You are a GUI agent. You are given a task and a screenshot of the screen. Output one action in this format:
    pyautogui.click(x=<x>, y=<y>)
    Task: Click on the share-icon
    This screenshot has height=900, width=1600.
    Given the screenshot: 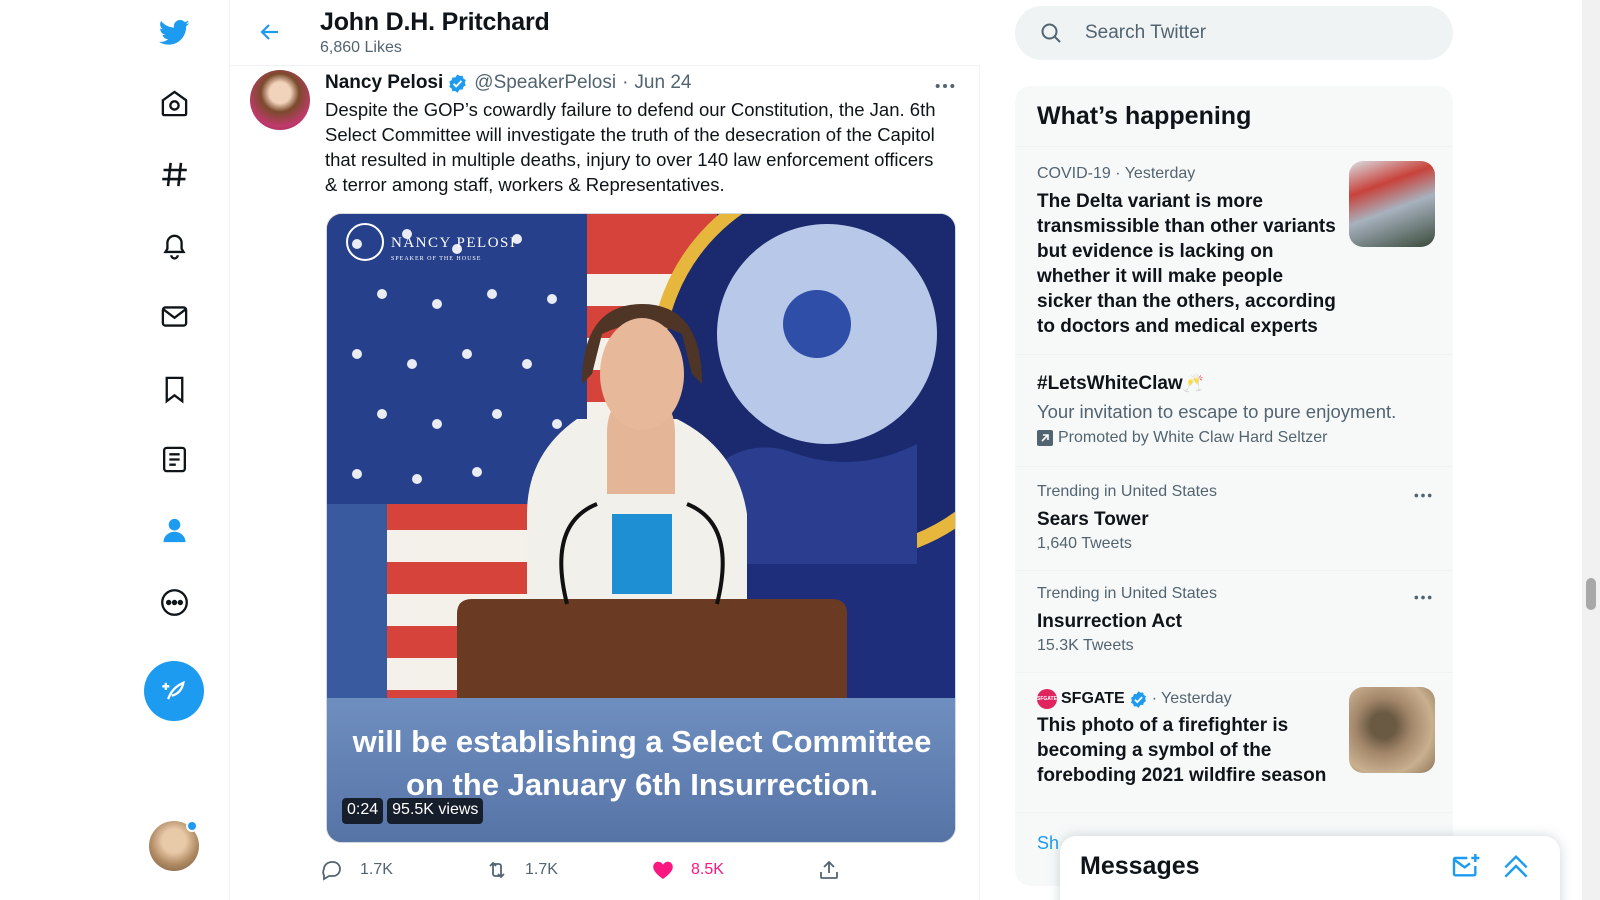 What is the action you would take?
    pyautogui.click(x=829, y=869)
    